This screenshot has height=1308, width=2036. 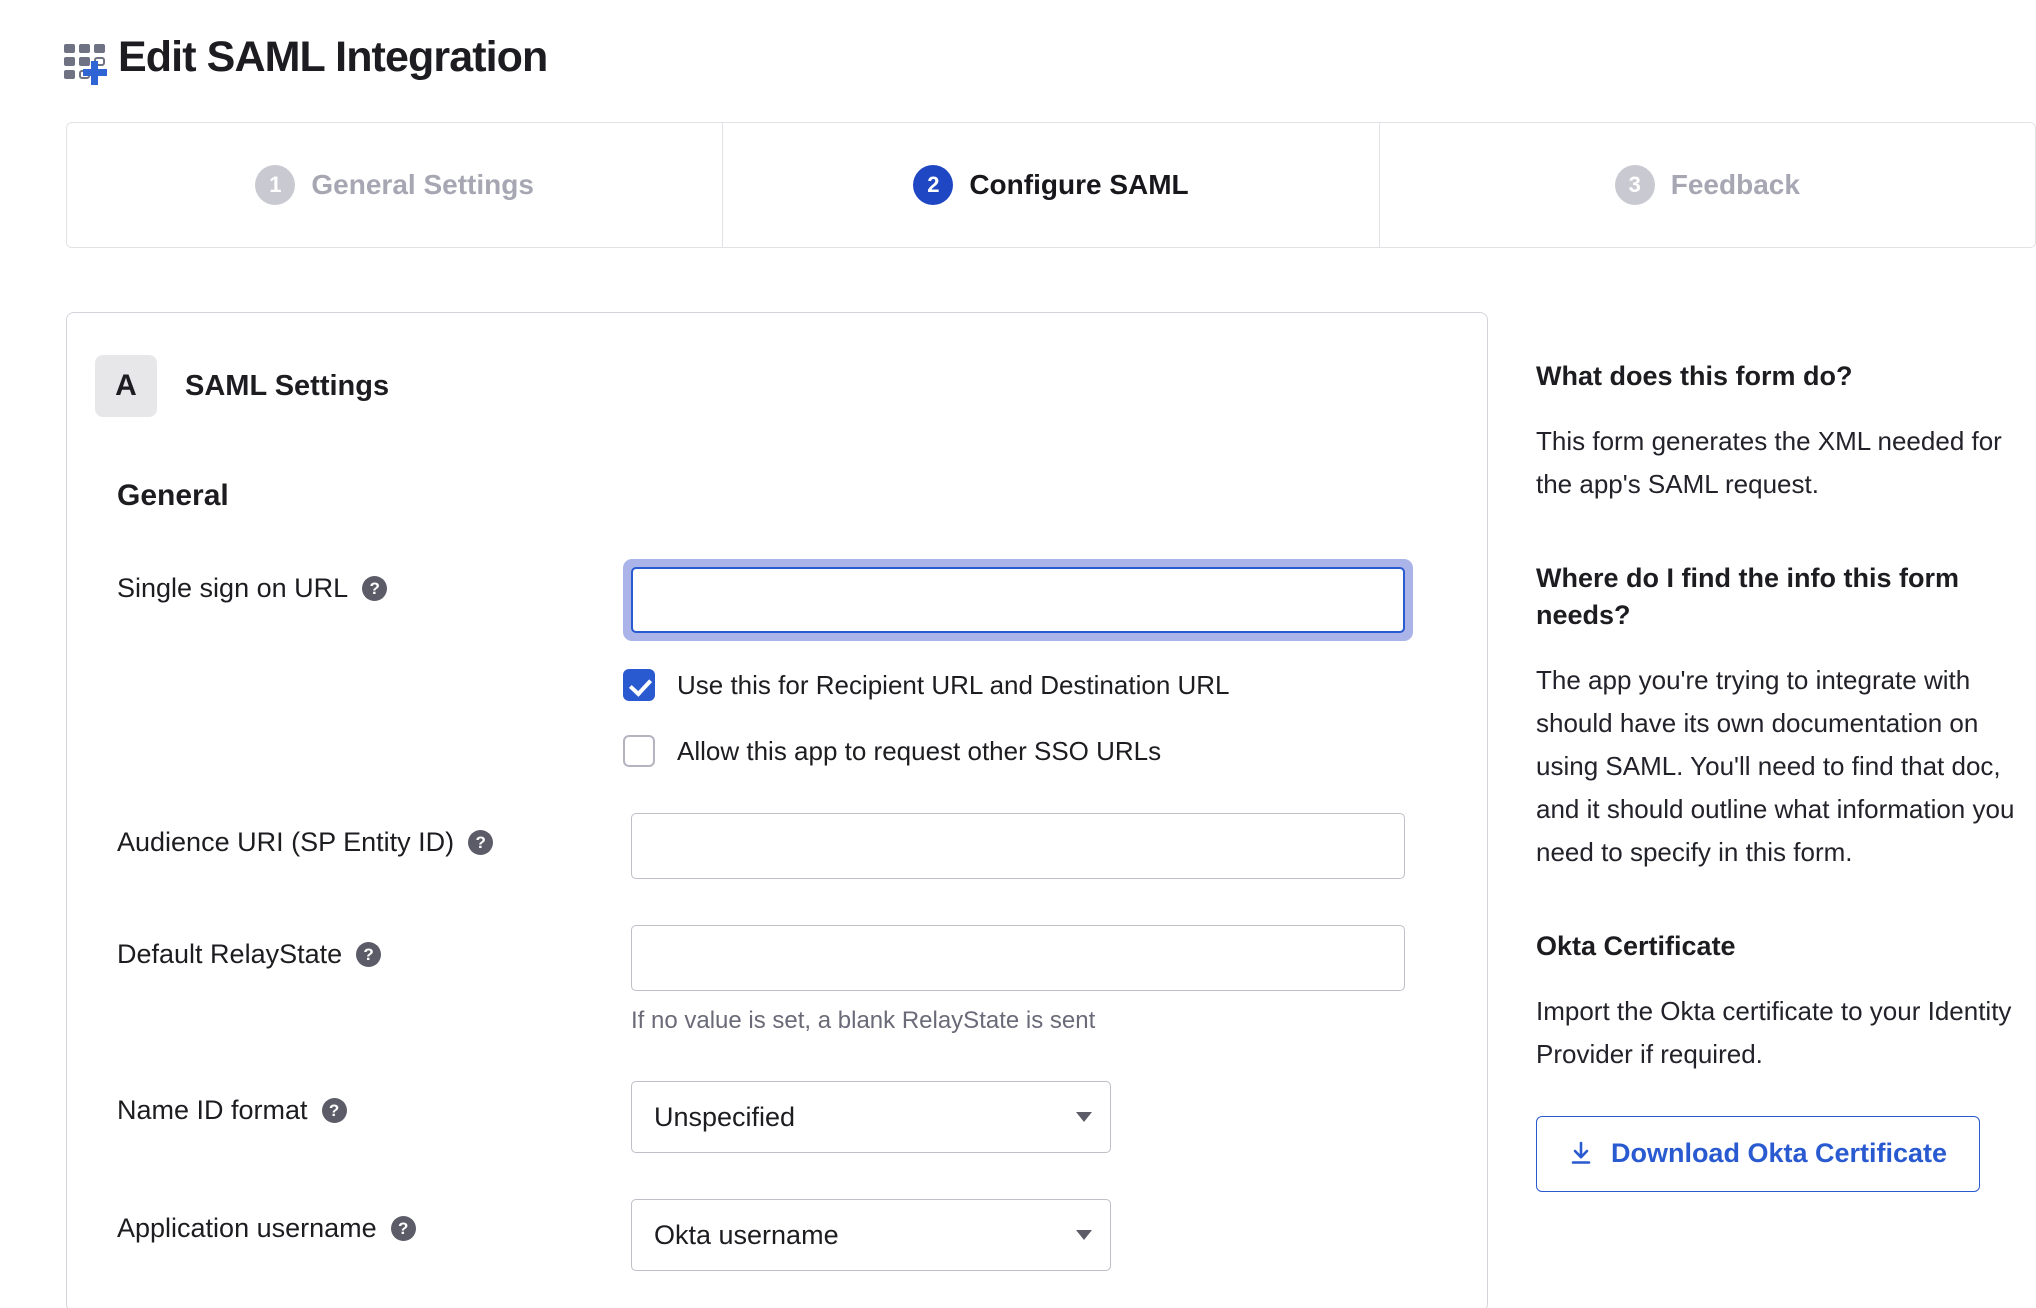 What do you see at coordinates (212, 1110) in the screenshot?
I see `name-id-format-label: Name ID format` at bounding box center [212, 1110].